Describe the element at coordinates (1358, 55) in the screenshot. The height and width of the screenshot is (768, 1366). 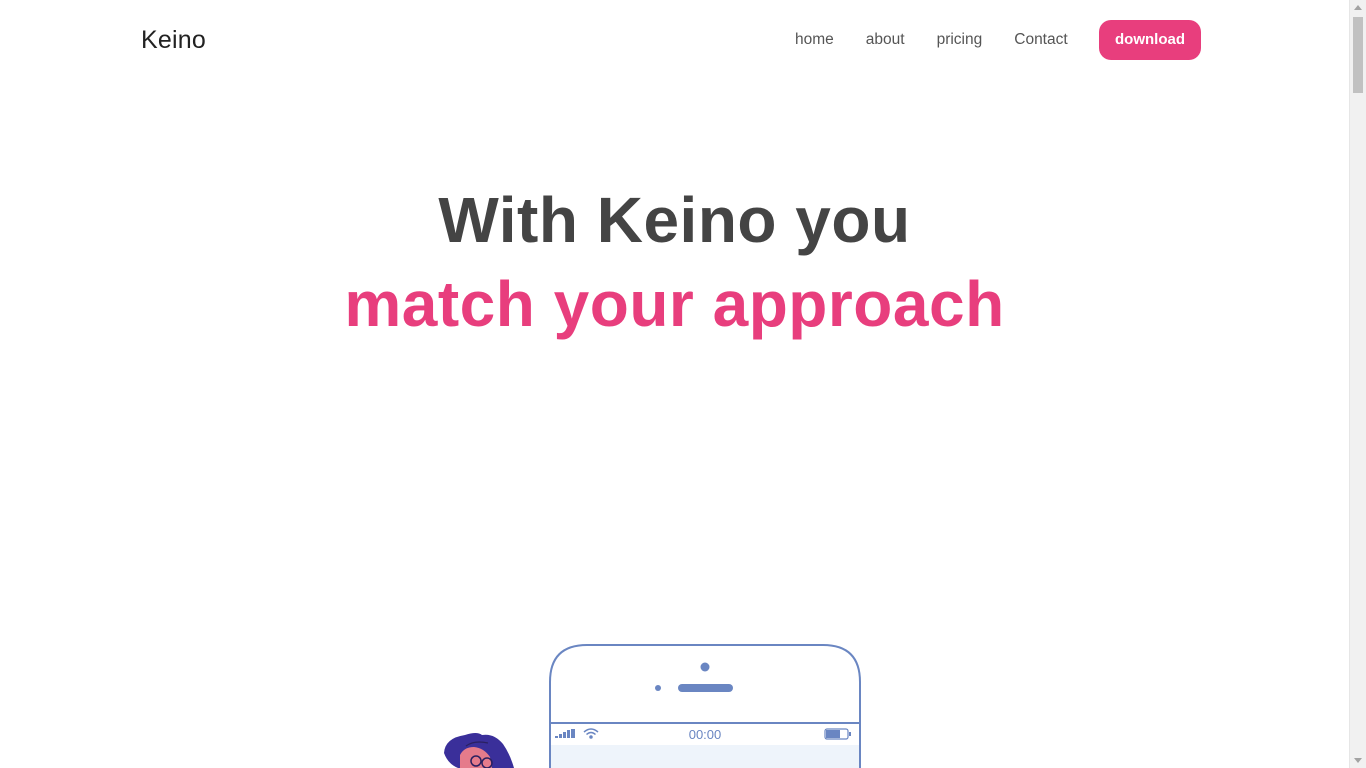
I see `scrollbar-thumb` at that location.